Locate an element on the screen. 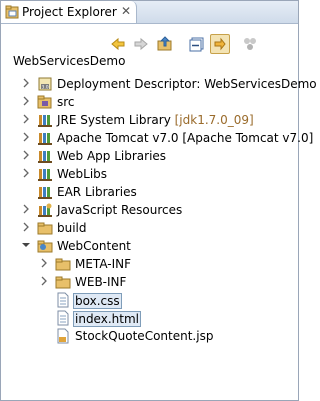 This screenshot has width=320, height=401. tree-item-ear-libraries: EAR Libraries is located at coordinates (146, 192).